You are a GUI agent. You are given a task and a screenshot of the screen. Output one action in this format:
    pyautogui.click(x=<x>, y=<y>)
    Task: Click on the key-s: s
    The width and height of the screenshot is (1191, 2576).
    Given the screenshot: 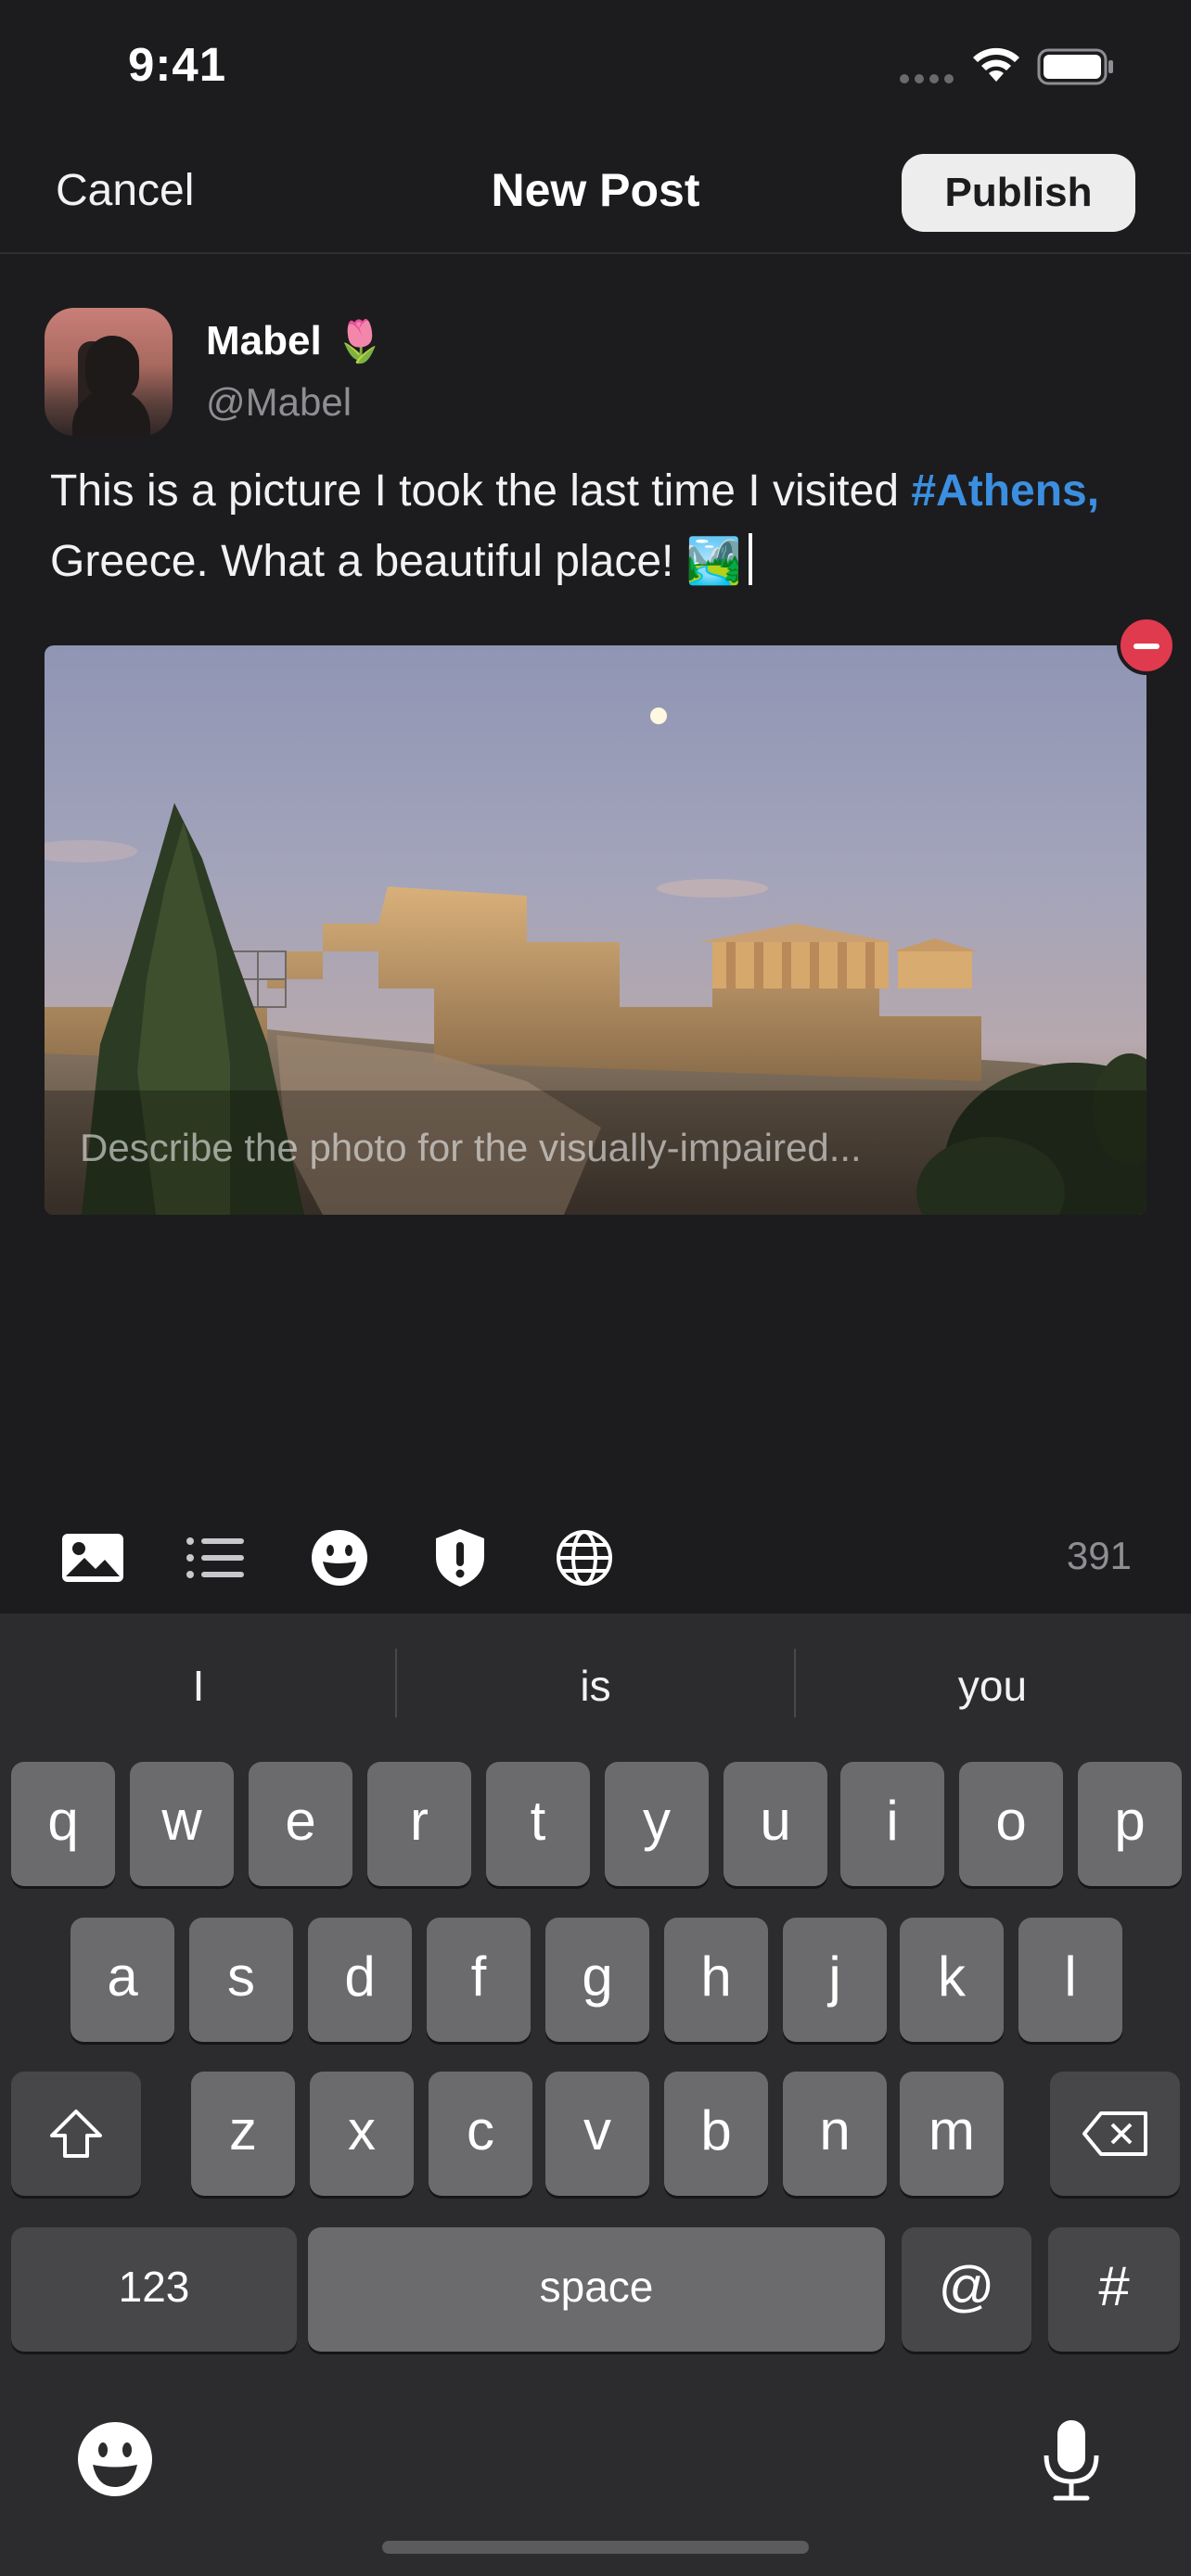 What is the action you would take?
    pyautogui.click(x=241, y=1980)
    